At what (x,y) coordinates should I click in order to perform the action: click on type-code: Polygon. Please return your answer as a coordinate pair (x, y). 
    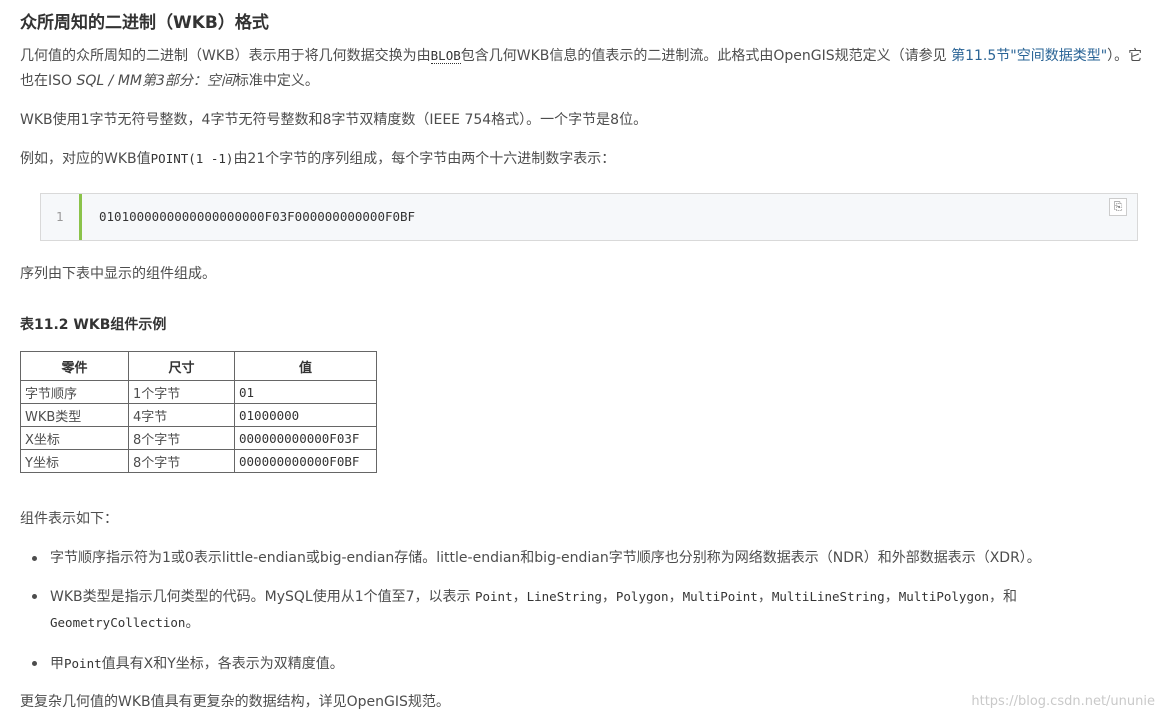
    Looking at the image, I should click on (642, 596).